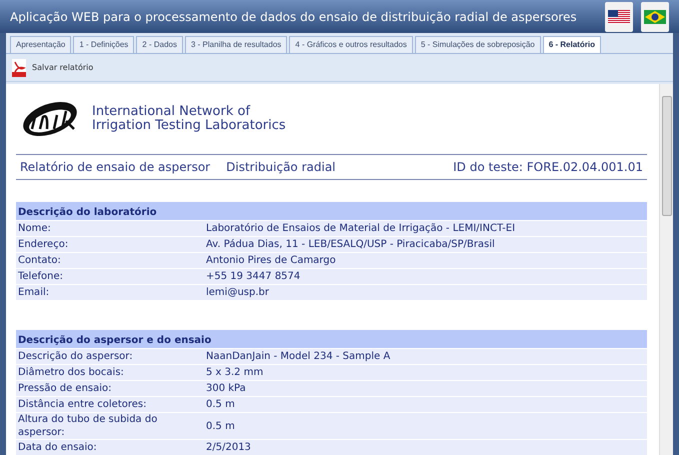 This screenshot has height=455, width=679. I want to click on test-id: ID do teste: FORE.02.04.001.01, so click(548, 167).